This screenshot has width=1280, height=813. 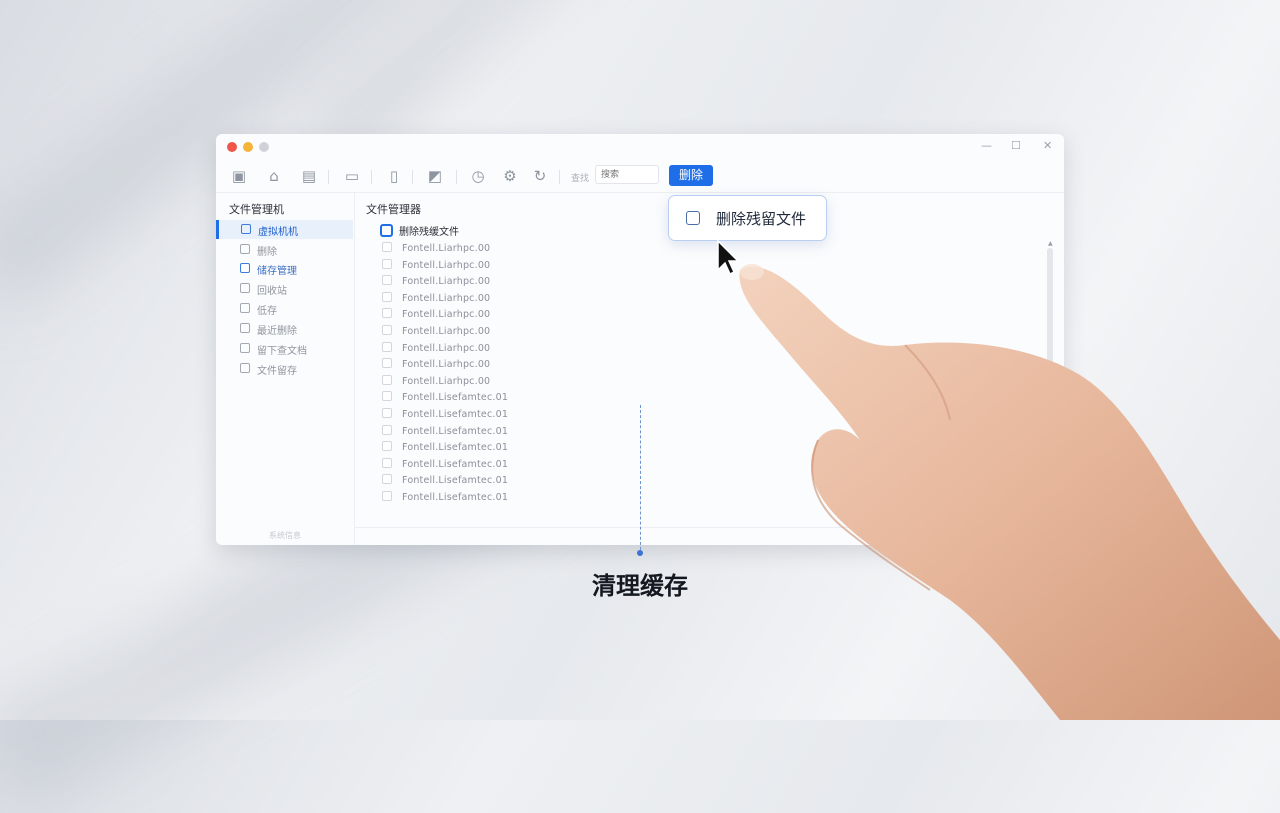 What do you see at coordinates (429, 232) in the screenshot?
I see `group-label: 删除残缓文件` at bounding box center [429, 232].